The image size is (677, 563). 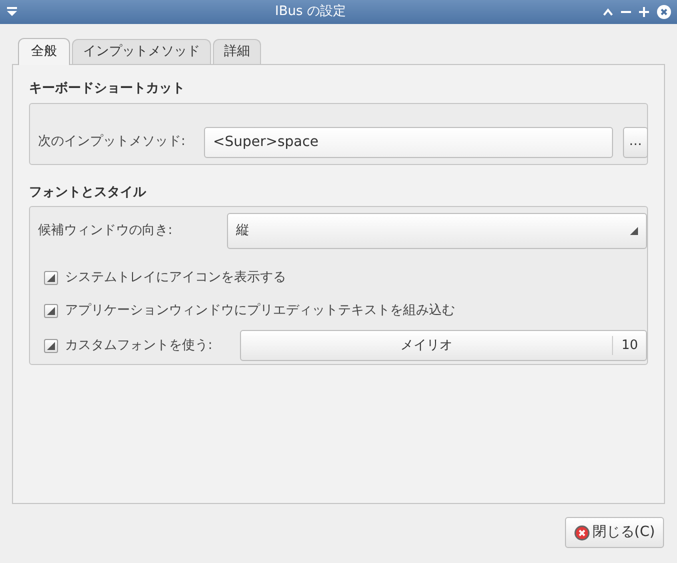 I want to click on close-button: 閉じる(C), so click(x=614, y=532).